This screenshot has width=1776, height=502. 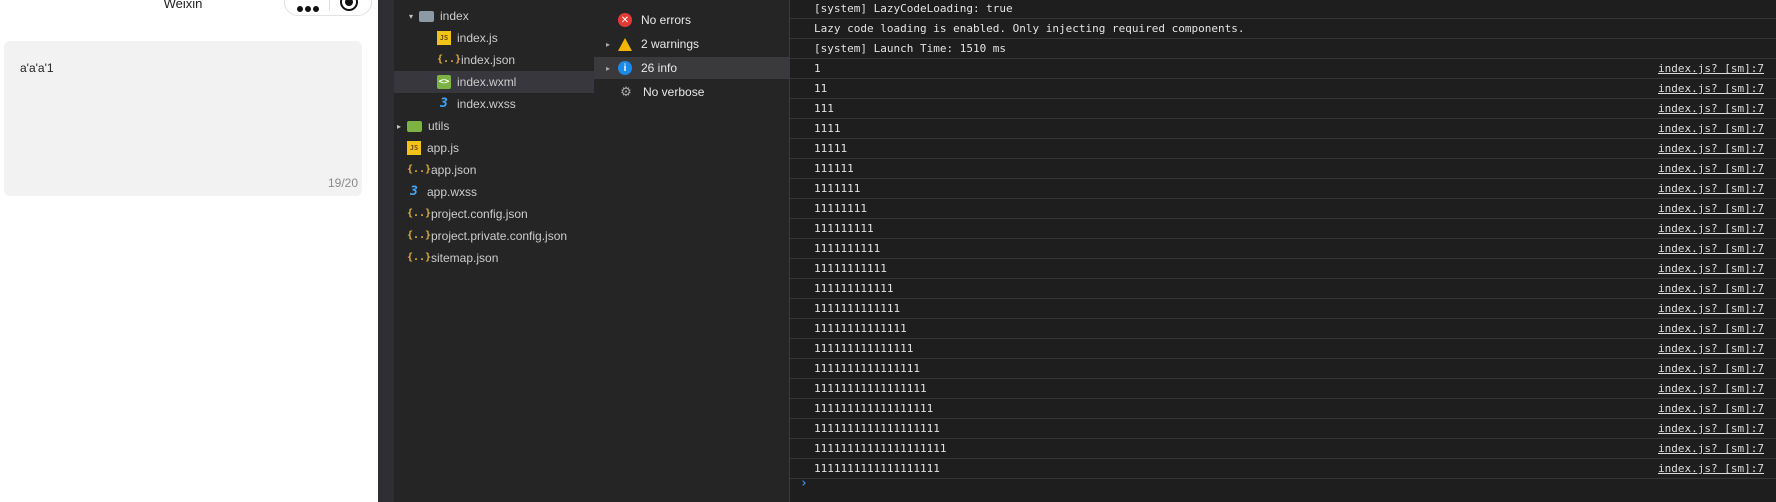 What do you see at coordinates (494, 236) in the screenshot?
I see `tree-item: {..} project.private.config.json` at bounding box center [494, 236].